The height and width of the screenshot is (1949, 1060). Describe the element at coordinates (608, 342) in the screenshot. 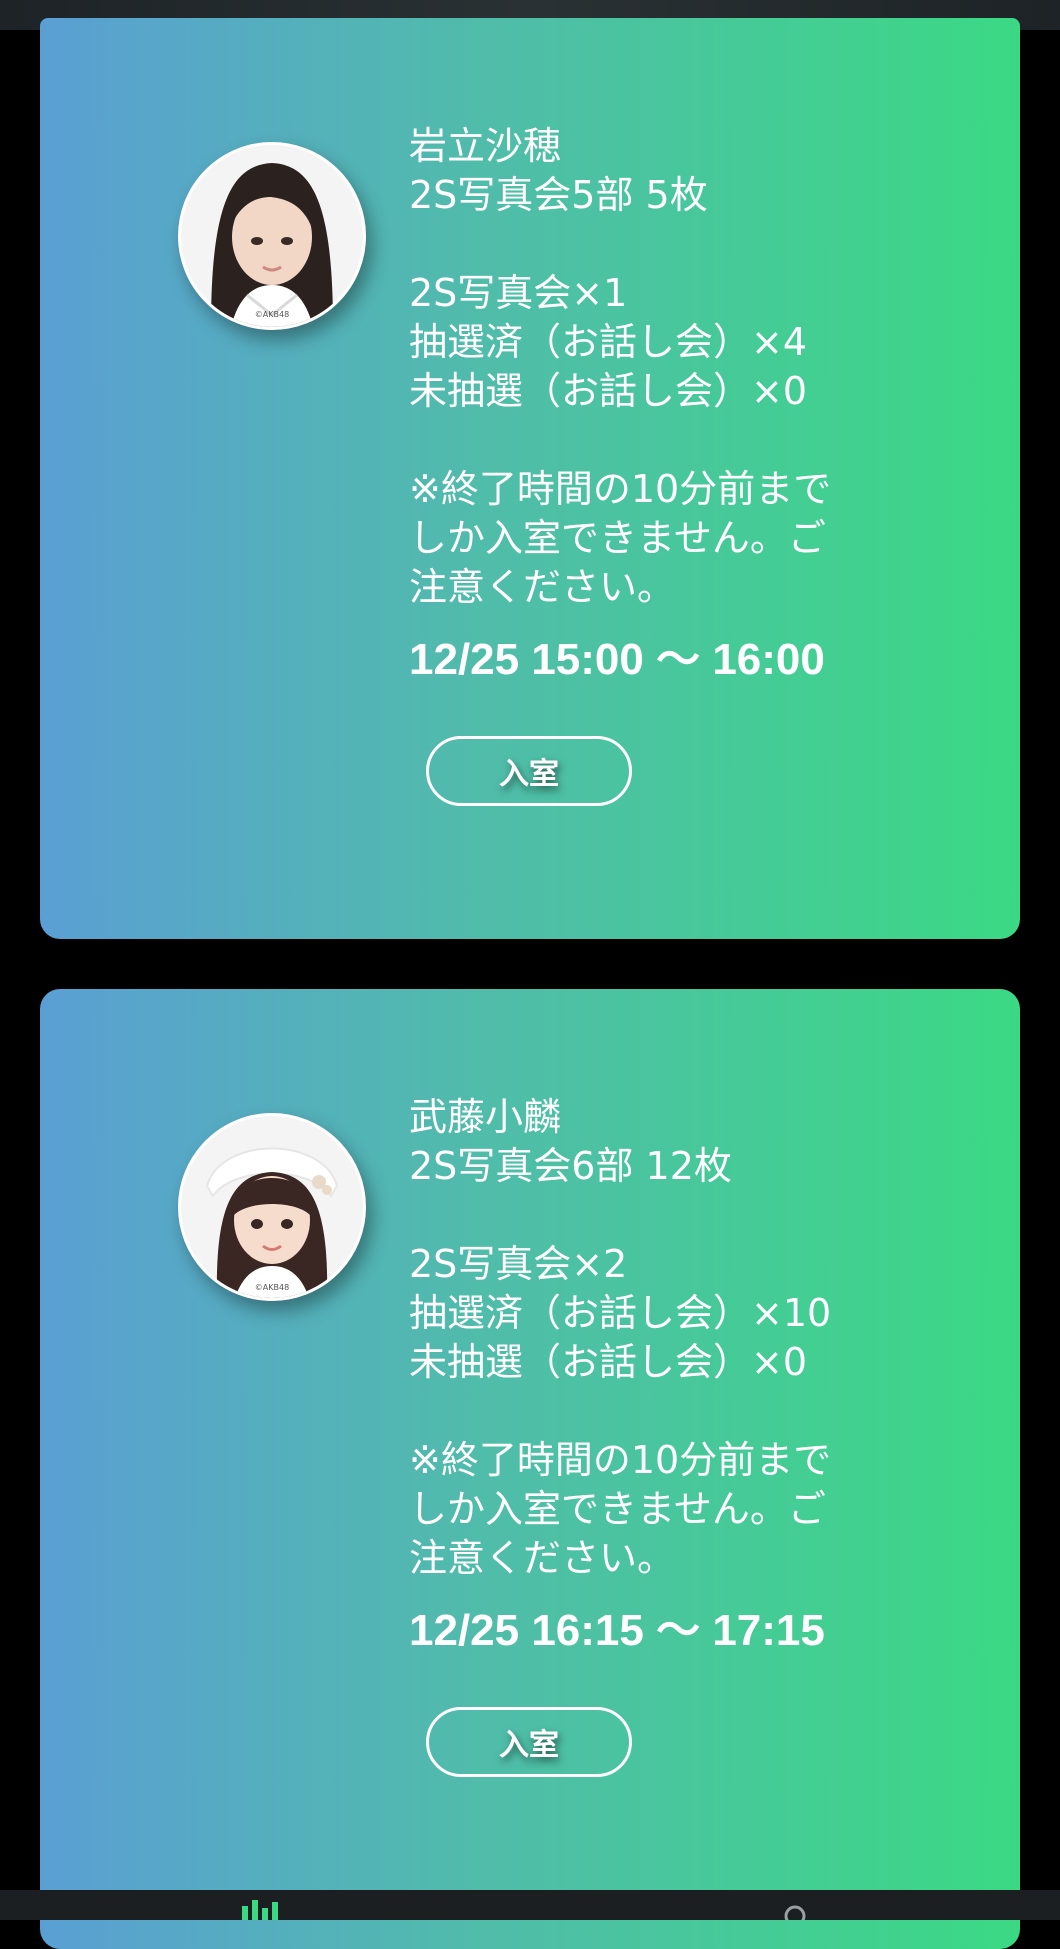

I see `drawn-count: 抽選済（お話し会）×4` at that location.